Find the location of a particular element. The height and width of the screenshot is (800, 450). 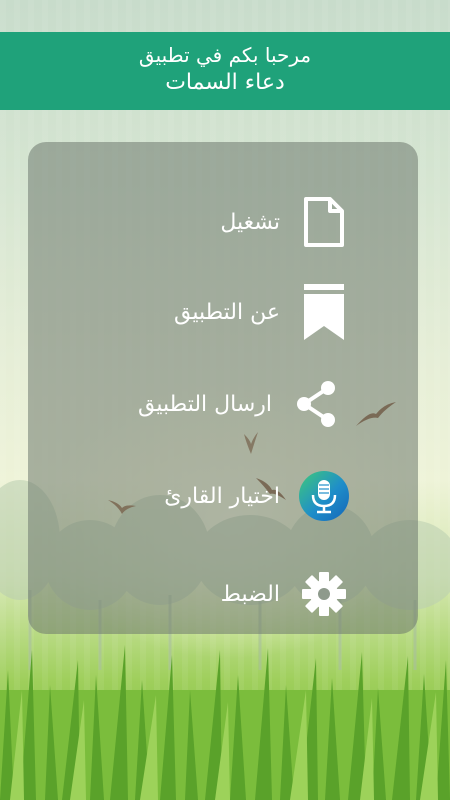

menu-item-choose-reciter: اختيار القارئ is located at coordinates (223, 496).